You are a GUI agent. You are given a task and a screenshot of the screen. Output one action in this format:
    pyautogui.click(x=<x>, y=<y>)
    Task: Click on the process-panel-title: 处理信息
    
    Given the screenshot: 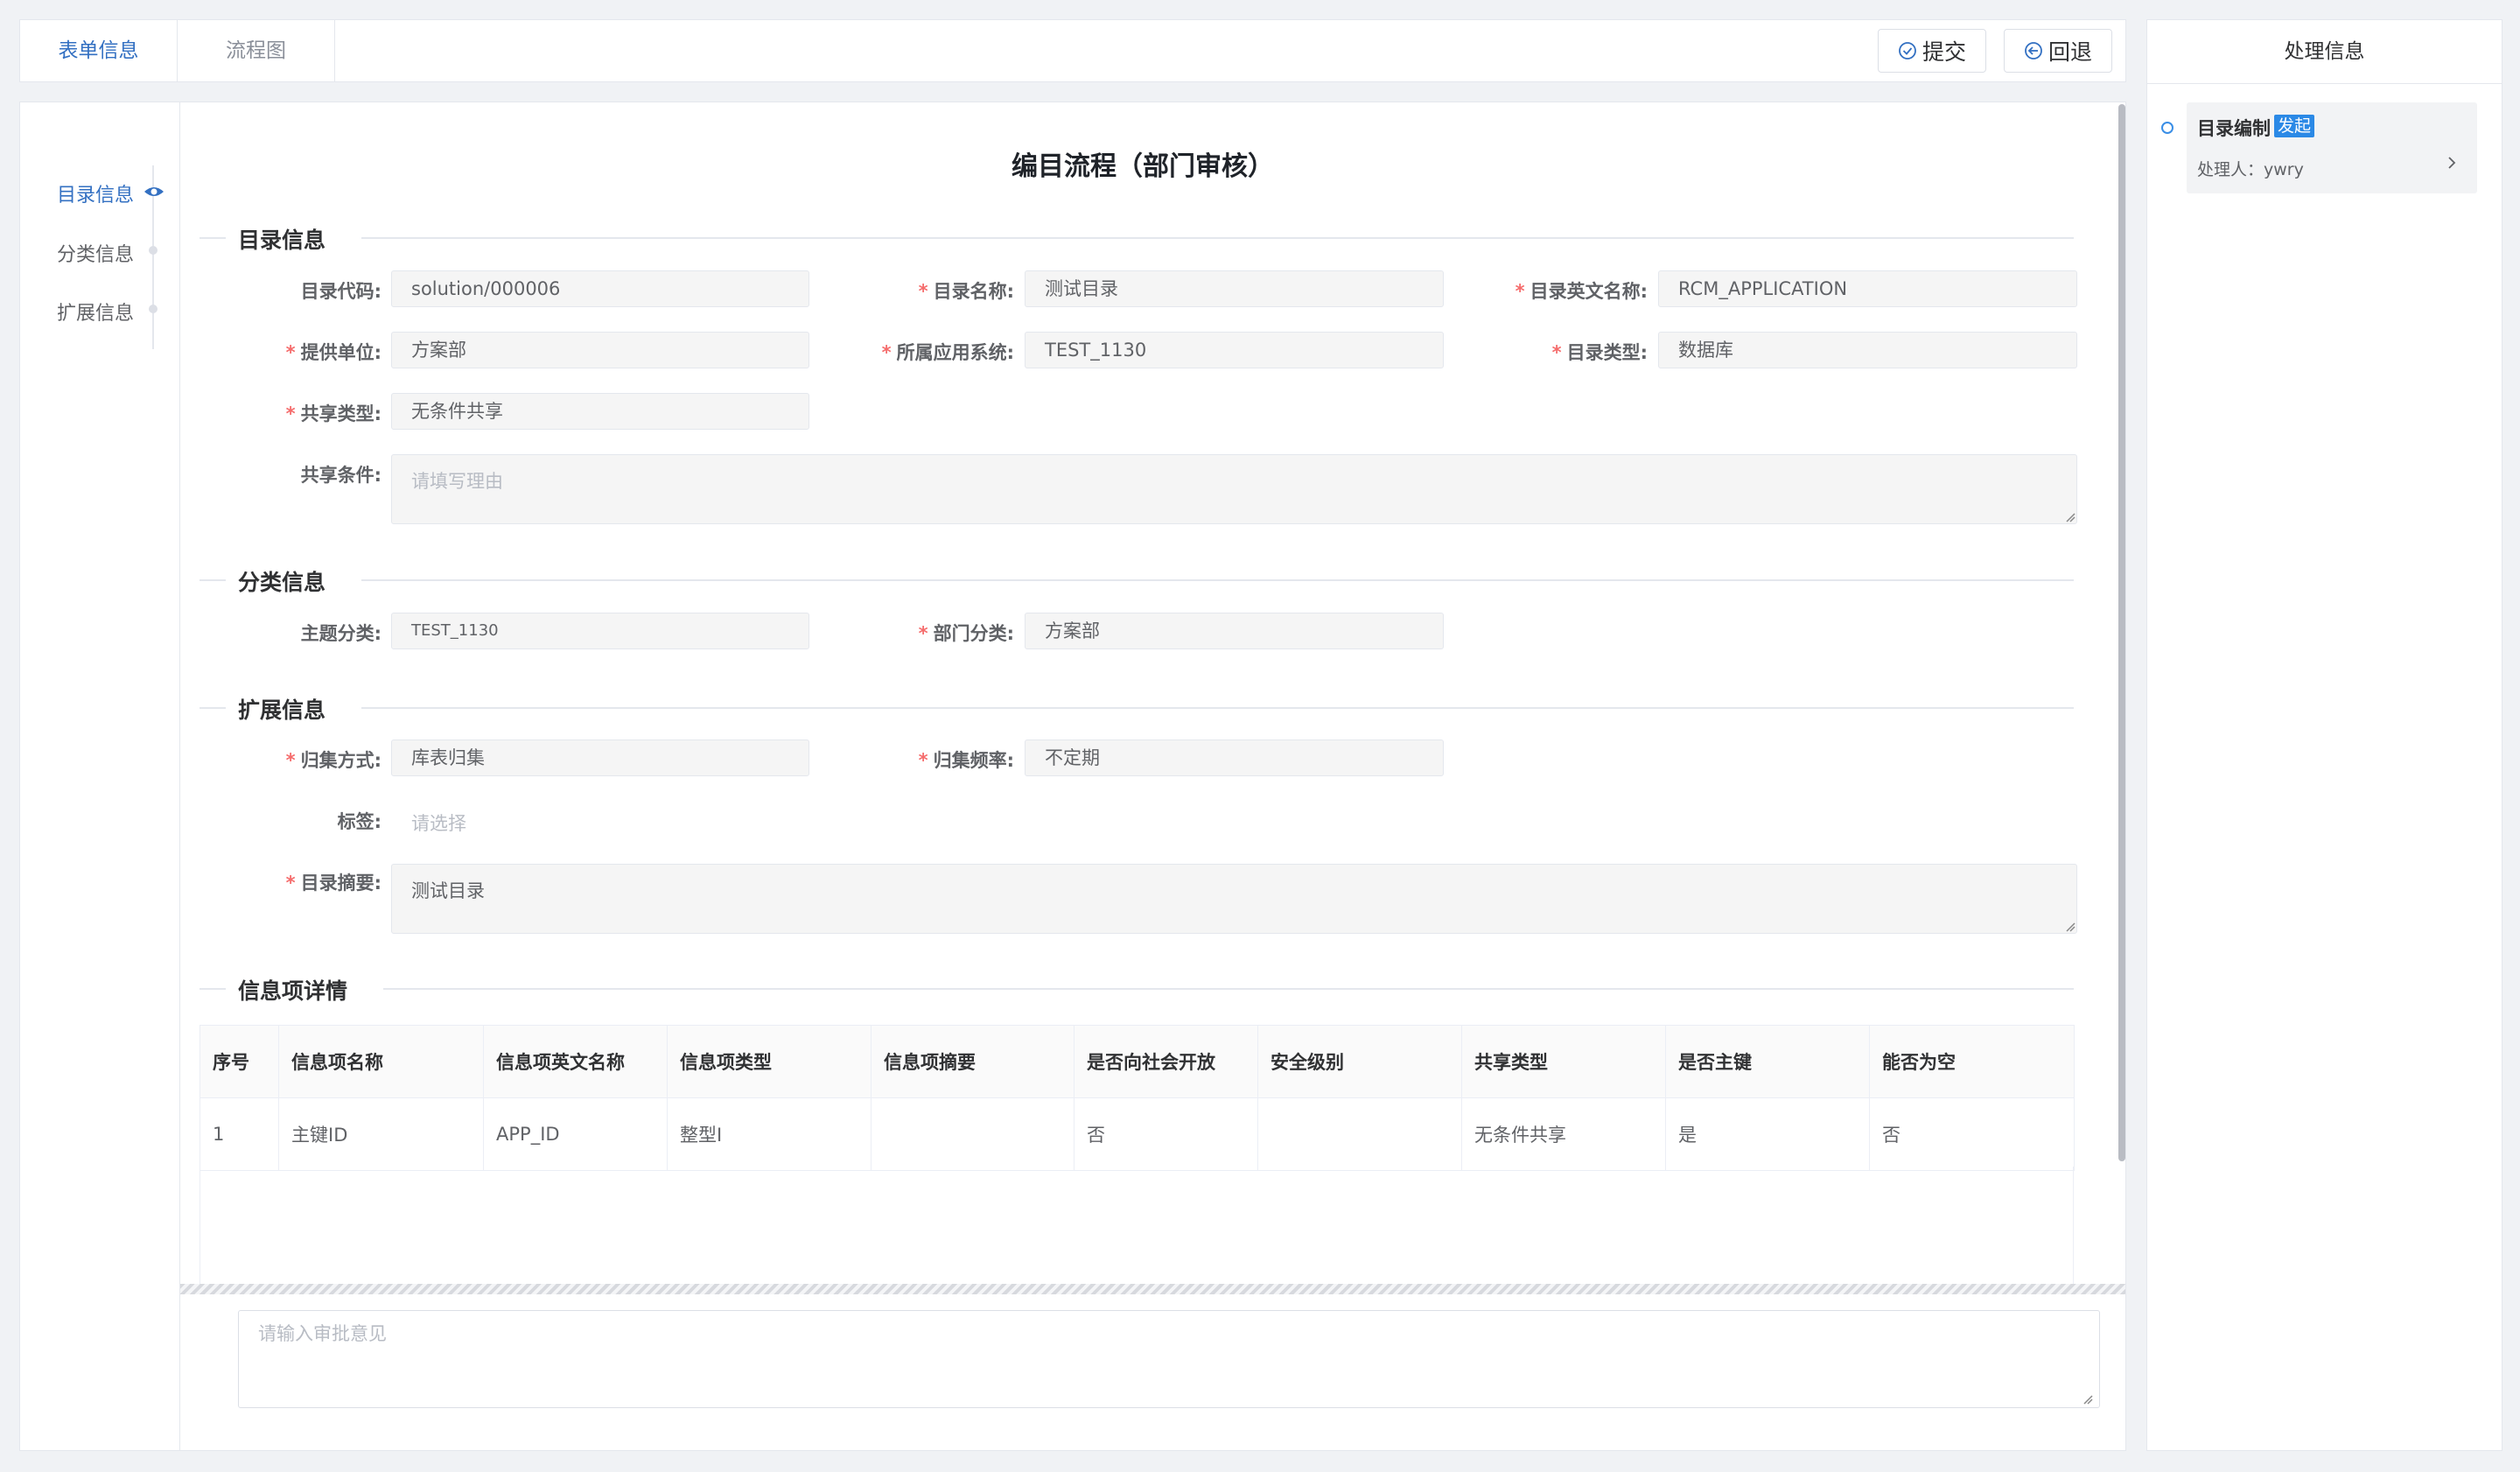 What is the action you would take?
    pyautogui.click(x=2324, y=52)
    